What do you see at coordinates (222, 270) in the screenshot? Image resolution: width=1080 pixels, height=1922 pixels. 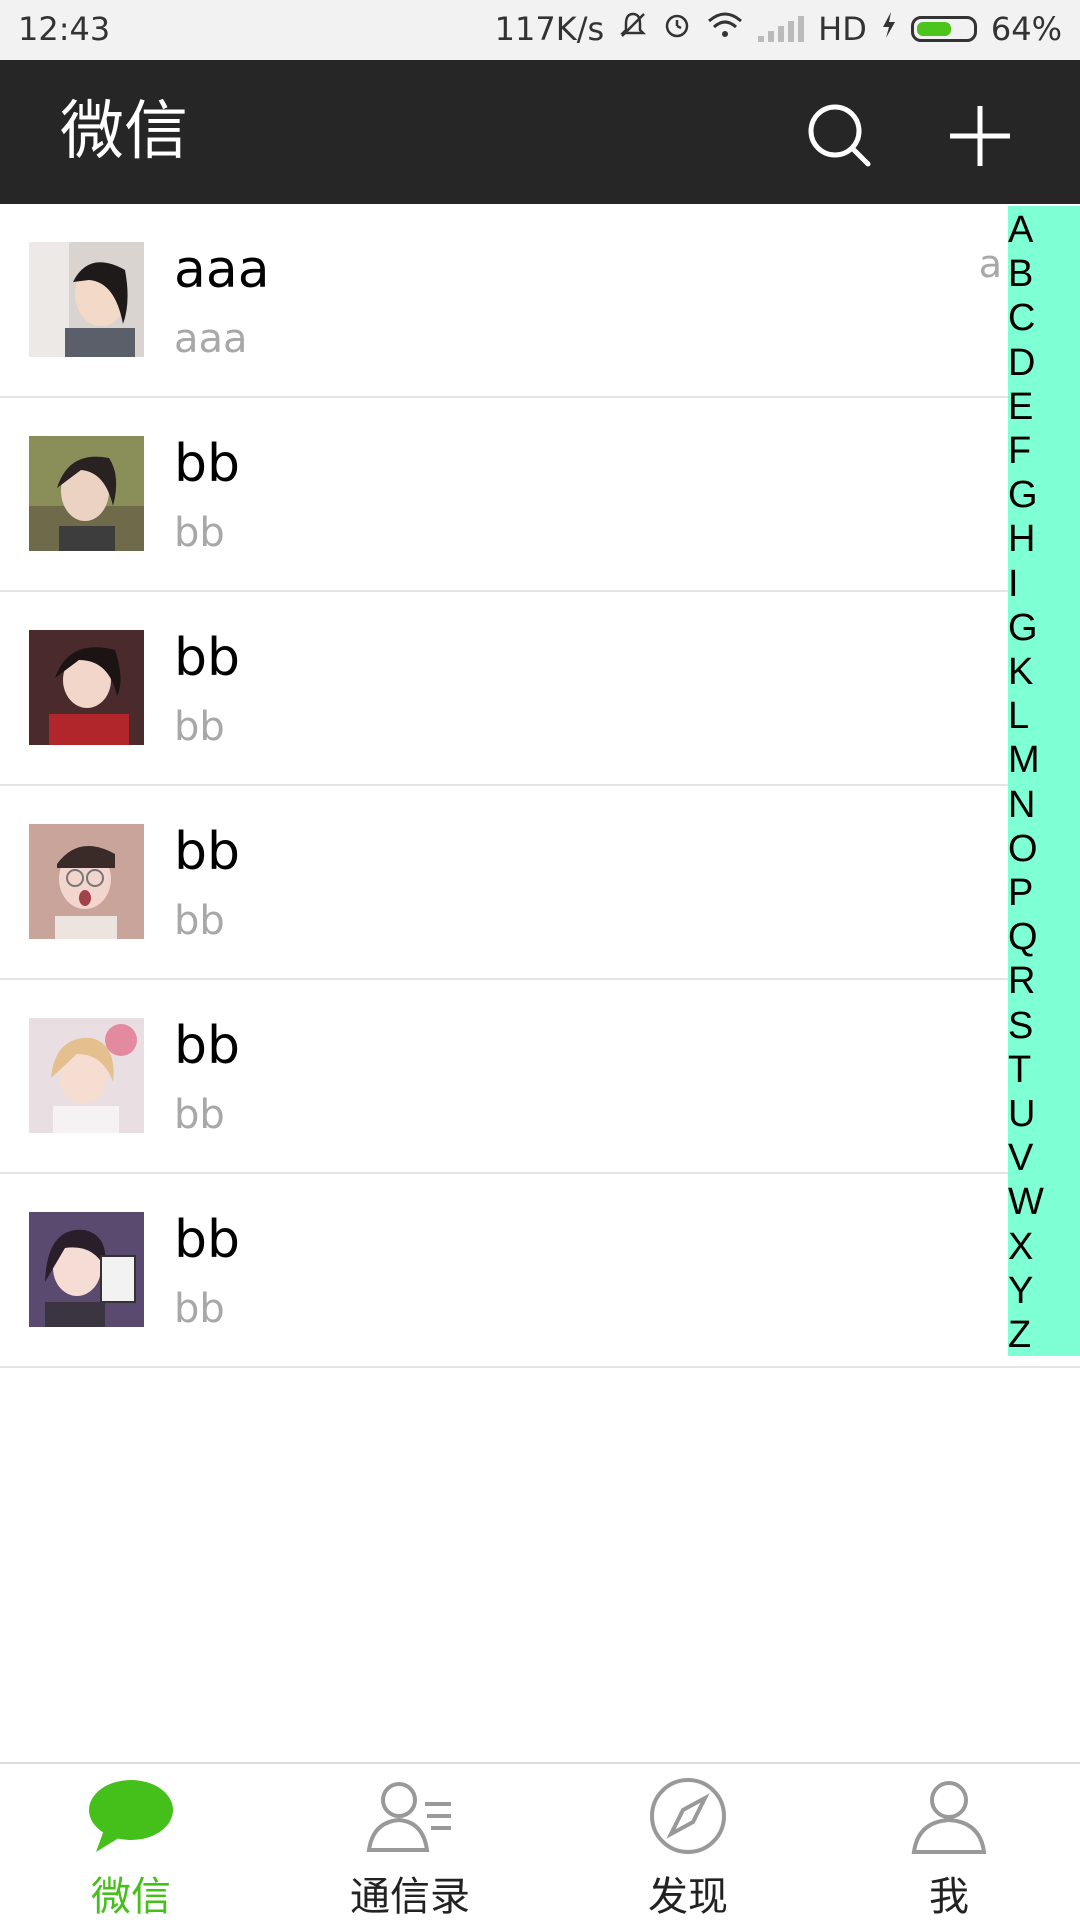 I see `contact-name: aaa` at bounding box center [222, 270].